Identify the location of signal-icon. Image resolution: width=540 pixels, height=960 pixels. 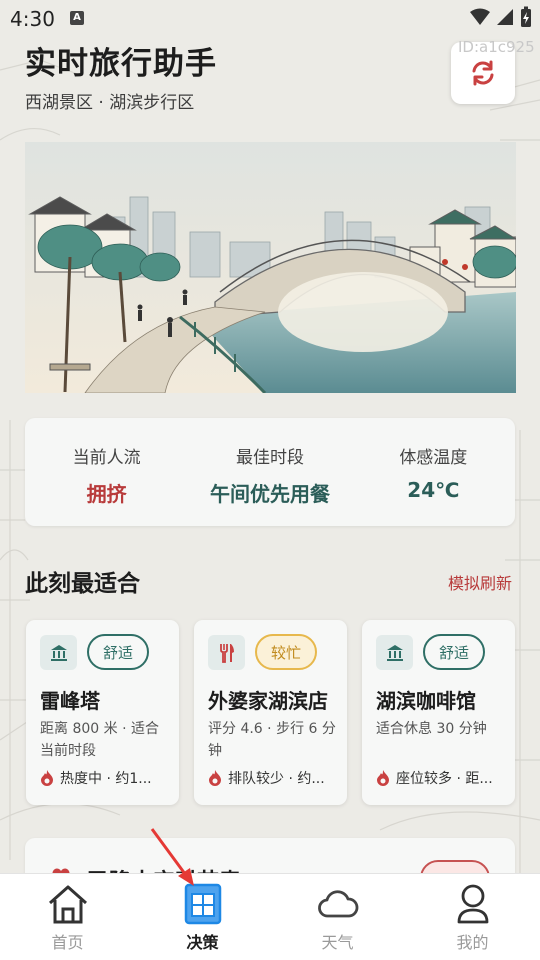
(505, 17).